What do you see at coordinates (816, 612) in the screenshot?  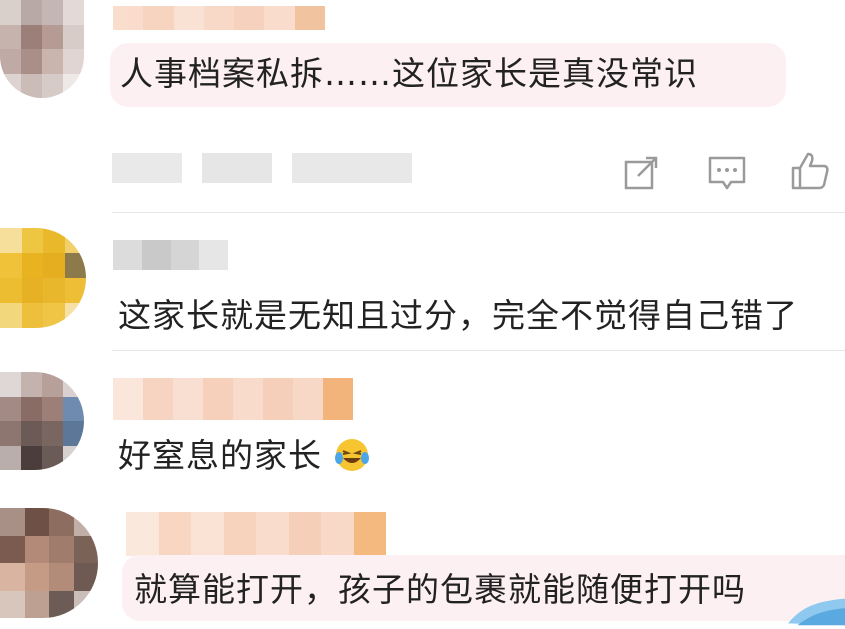 I see `decorative-wave-icon` at bounding box center [816, 612].